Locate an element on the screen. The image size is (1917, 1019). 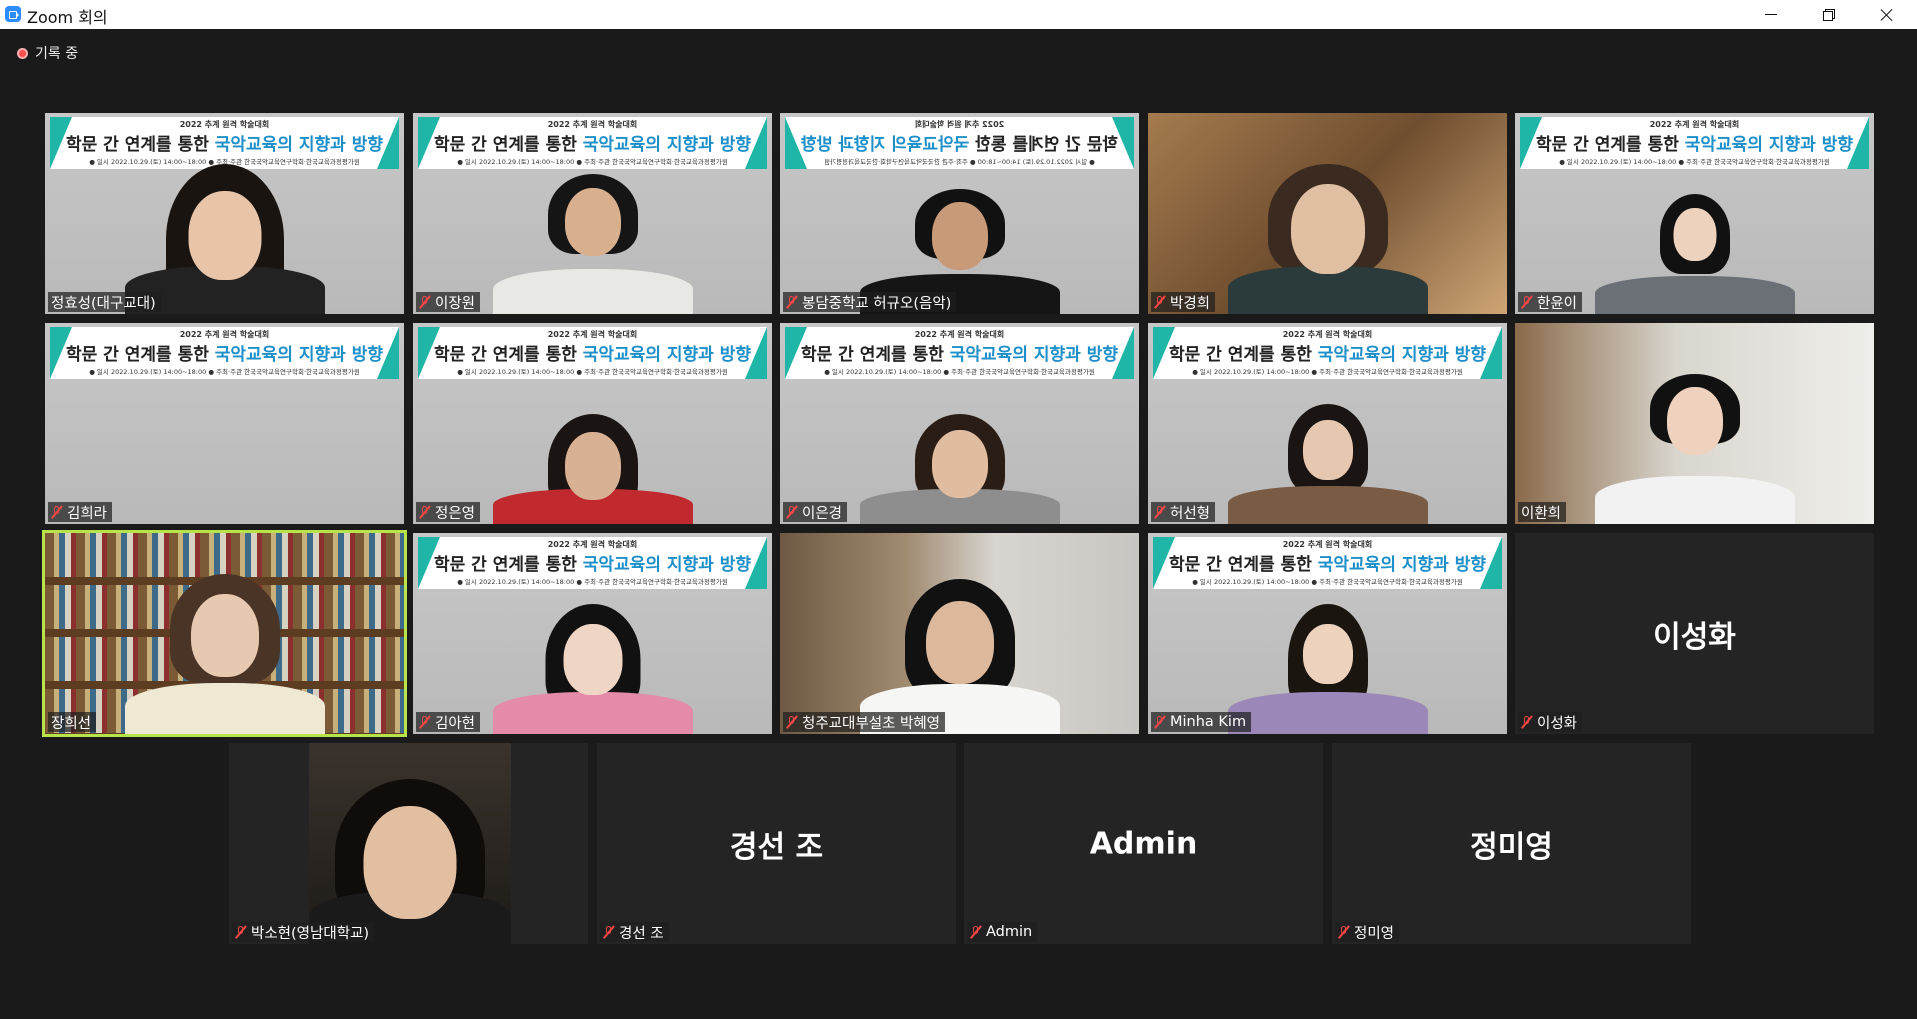
participant-tile: 청주교대부설초 박혜영 is located at coordinates (959, 633).